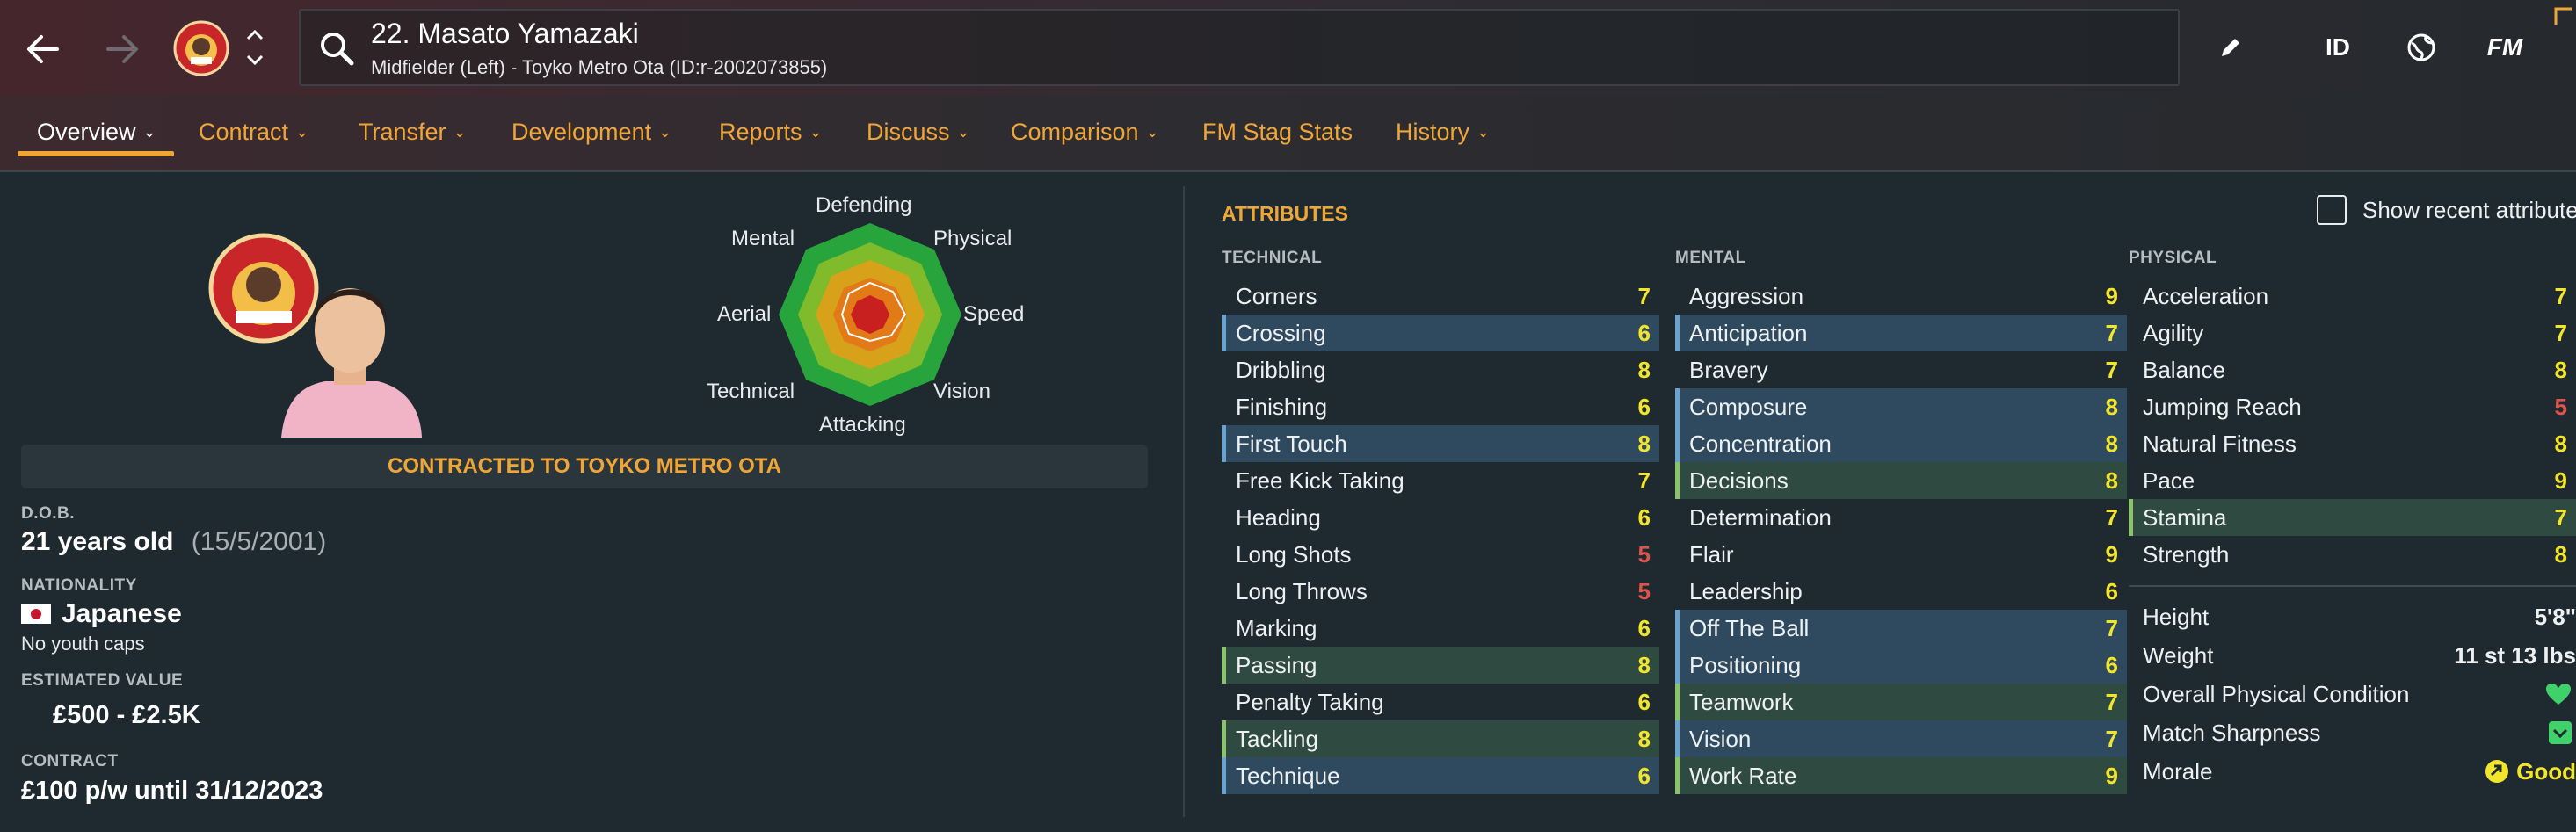 This screenshot has width=2576, height=832. Describe the element at coordinates (1440, 554) in the screenshot. I see `attribute-row-long-shots: Long Shots 5` at that location.